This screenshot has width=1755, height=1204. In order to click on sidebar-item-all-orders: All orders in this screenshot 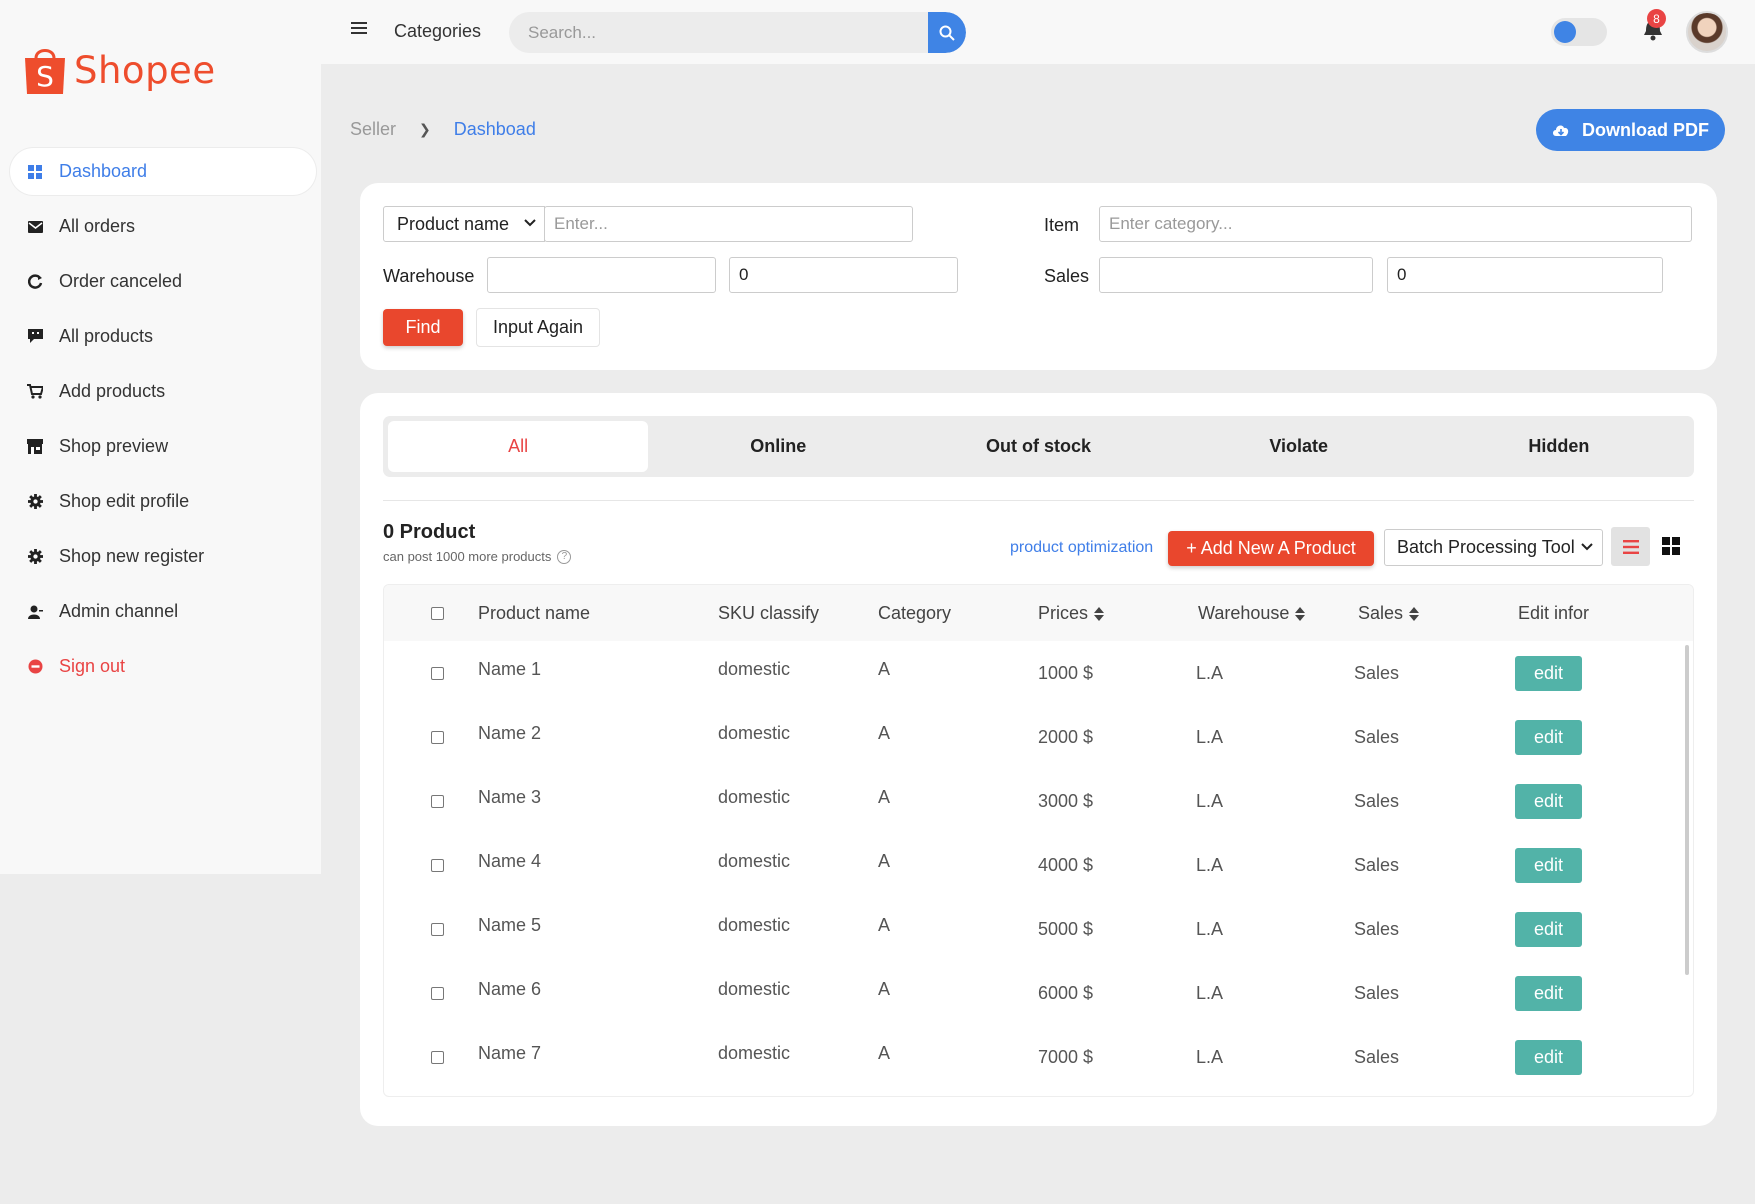, I will do `click(163, 226)`.